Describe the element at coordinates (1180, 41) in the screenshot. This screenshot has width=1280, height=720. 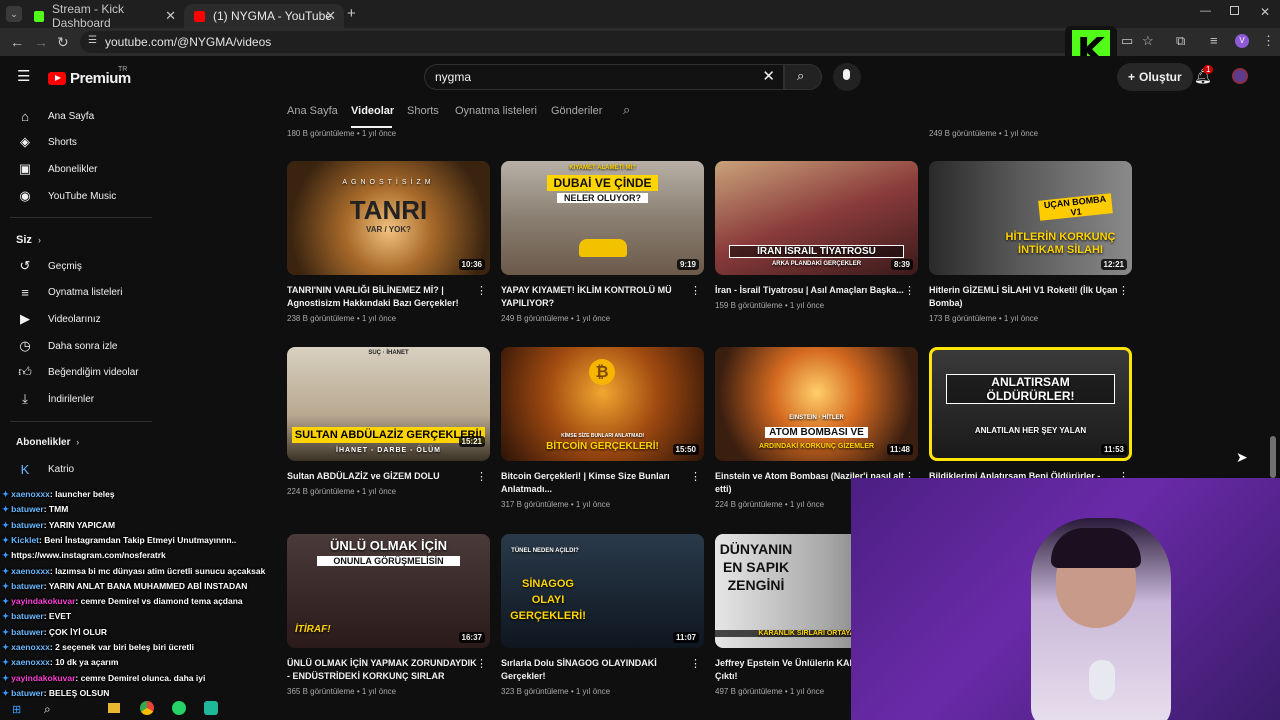
I see `extensions-icon: ⧉` at that location.